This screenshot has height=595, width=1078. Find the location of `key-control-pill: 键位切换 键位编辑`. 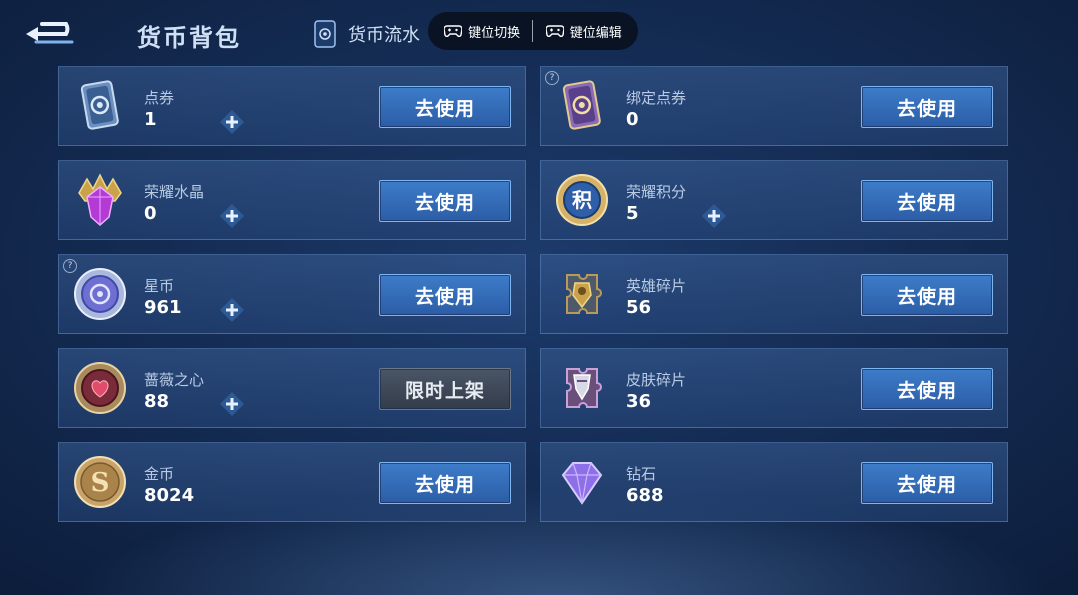

key-control-pill: 键位切换 键位编辑 is located at coordinates (533, 31).